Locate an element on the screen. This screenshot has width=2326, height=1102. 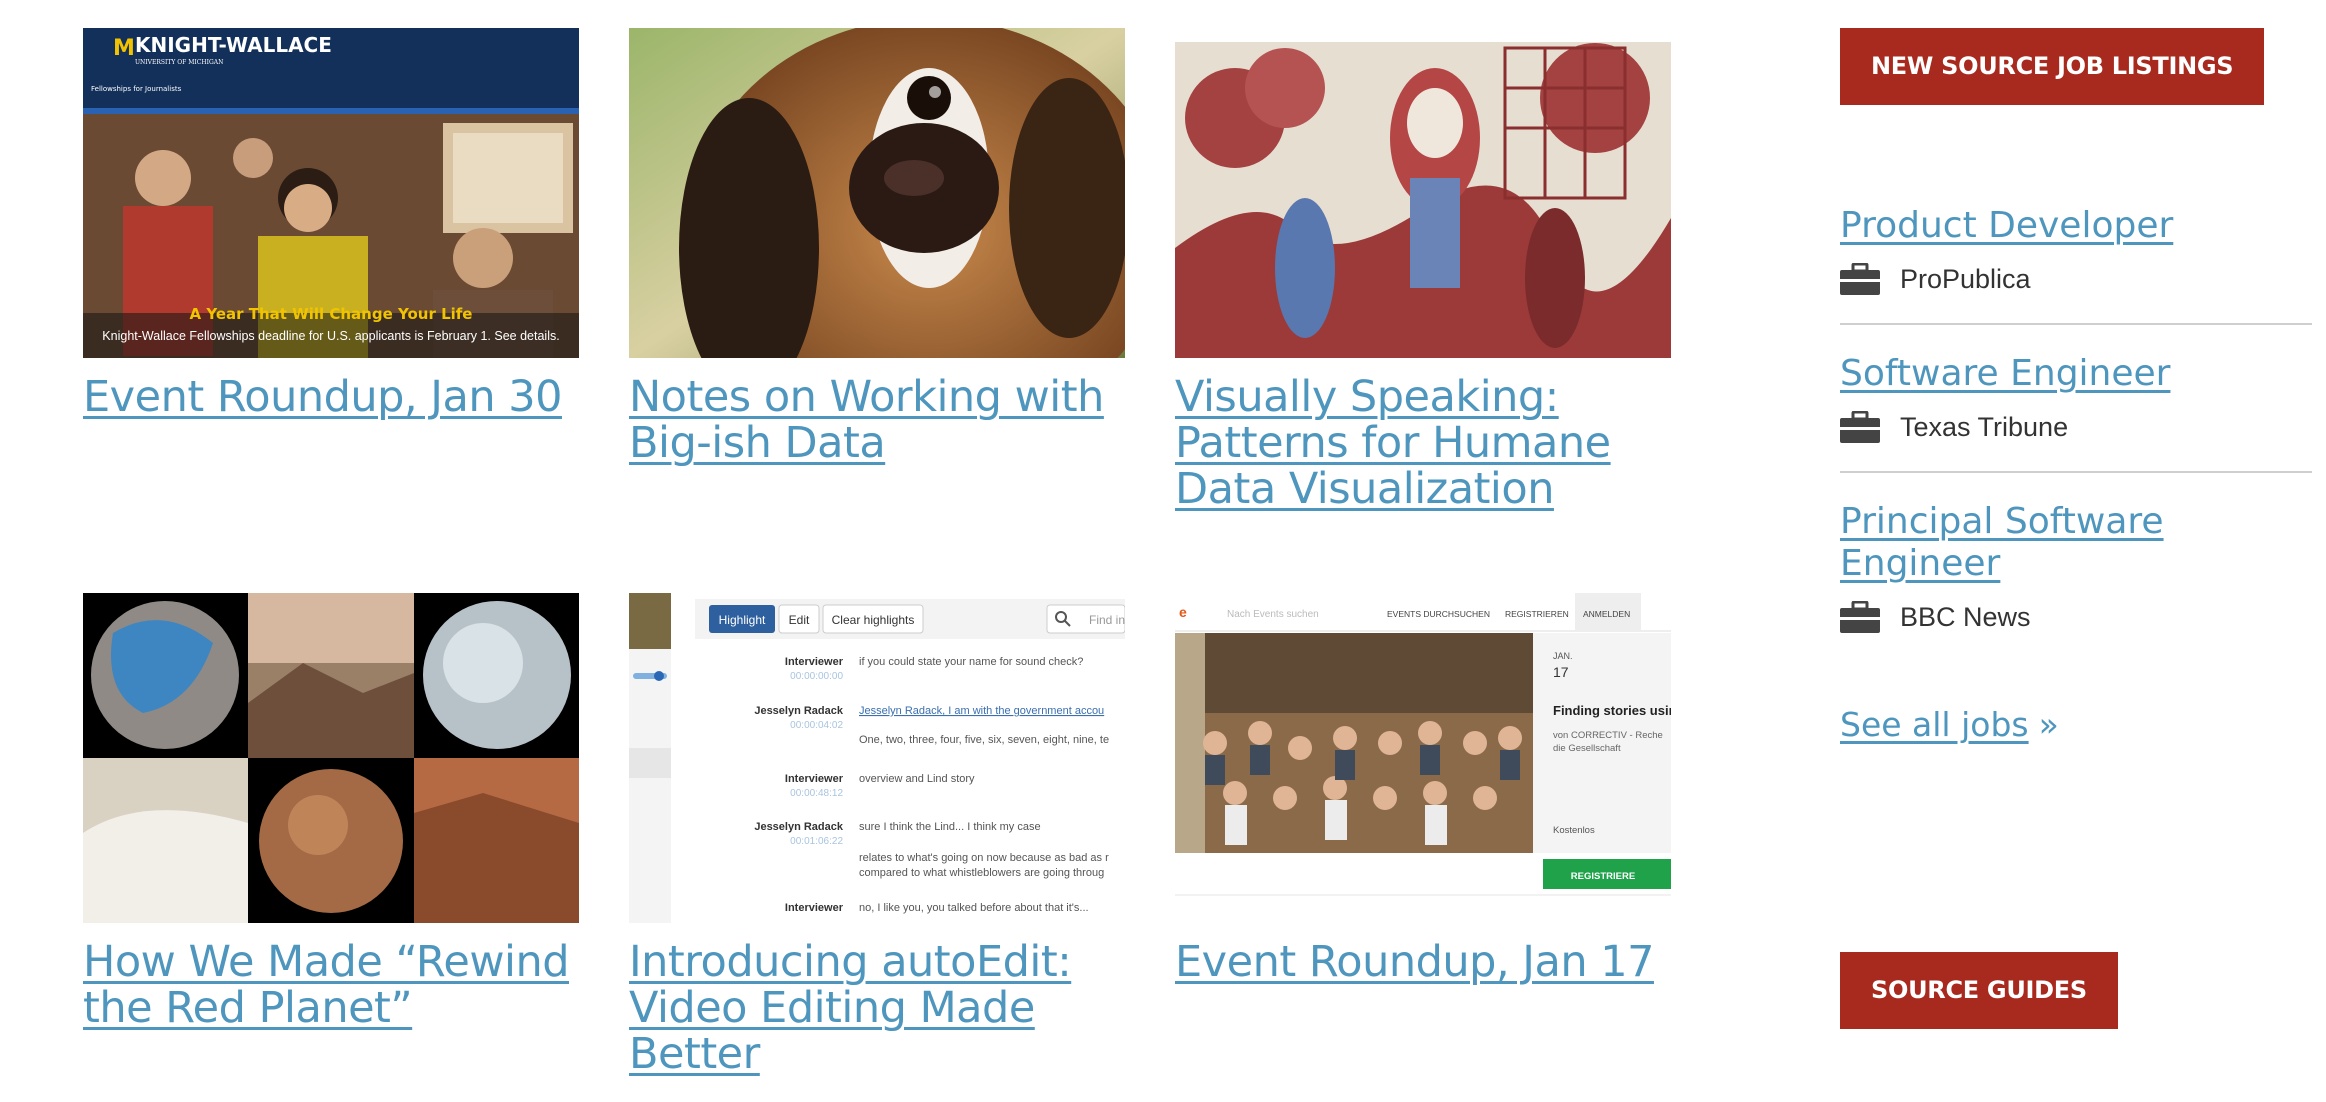
svg-text: die Gesellschaft is located at coordinates (1587, 748).